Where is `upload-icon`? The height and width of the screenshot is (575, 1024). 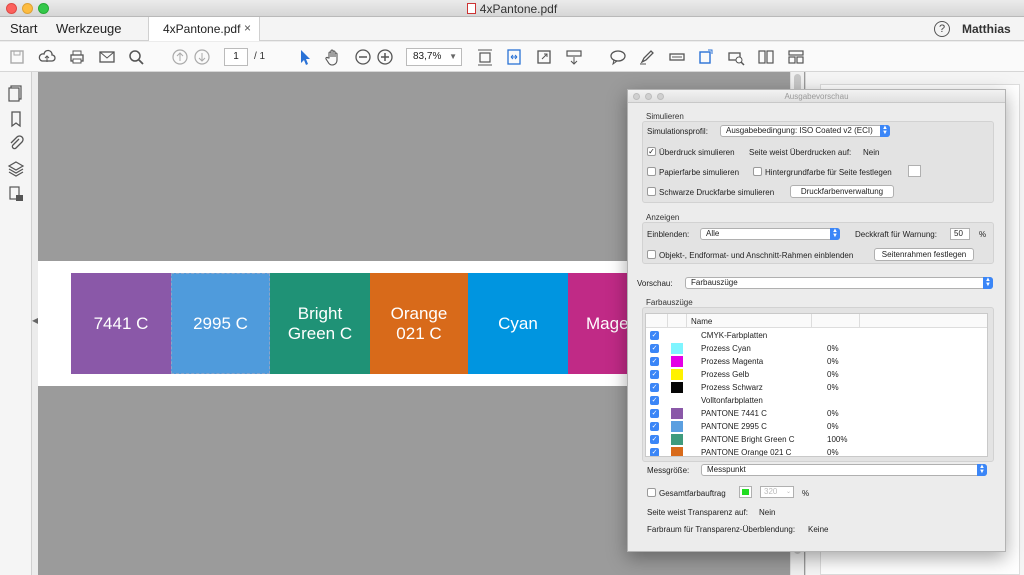 upload-icon is located at coordinates (47, 57).